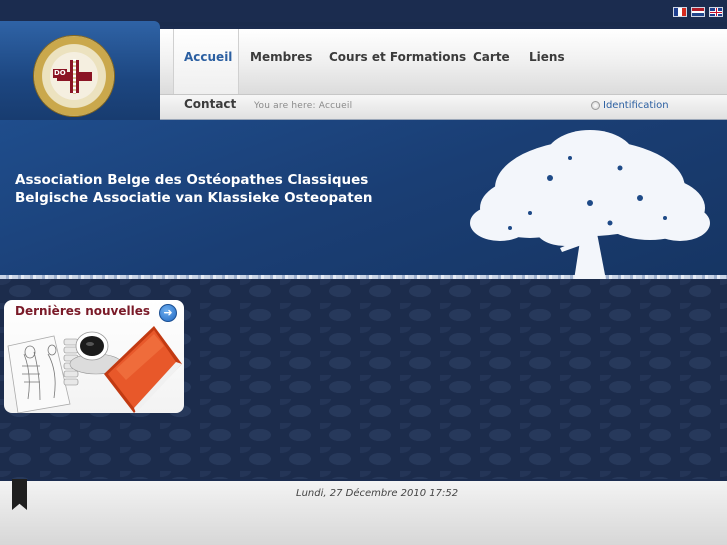  I want to click on nav-item-carte: Carte, so click(491, 57).